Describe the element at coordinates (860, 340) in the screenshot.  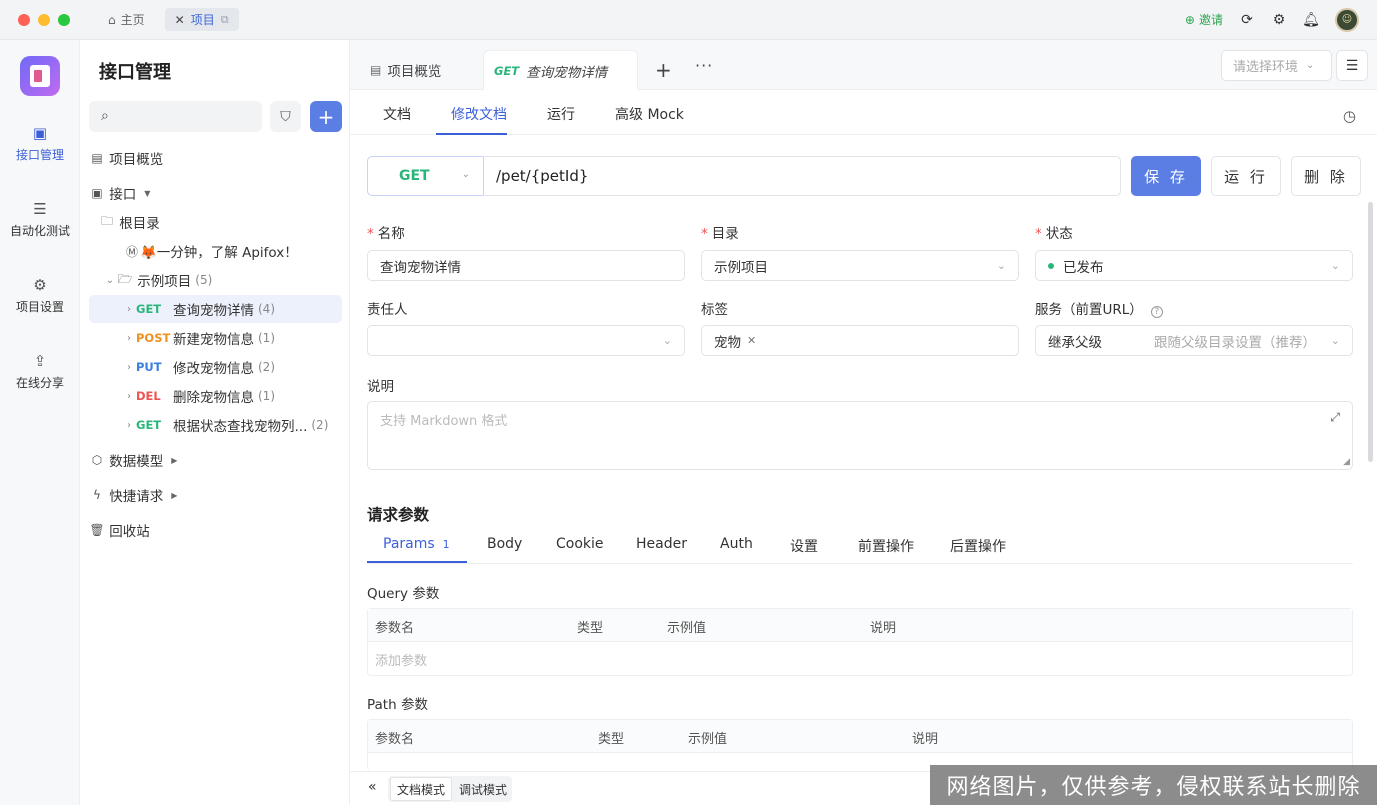
I see `tags-field: 宠物 ✕` at that location.